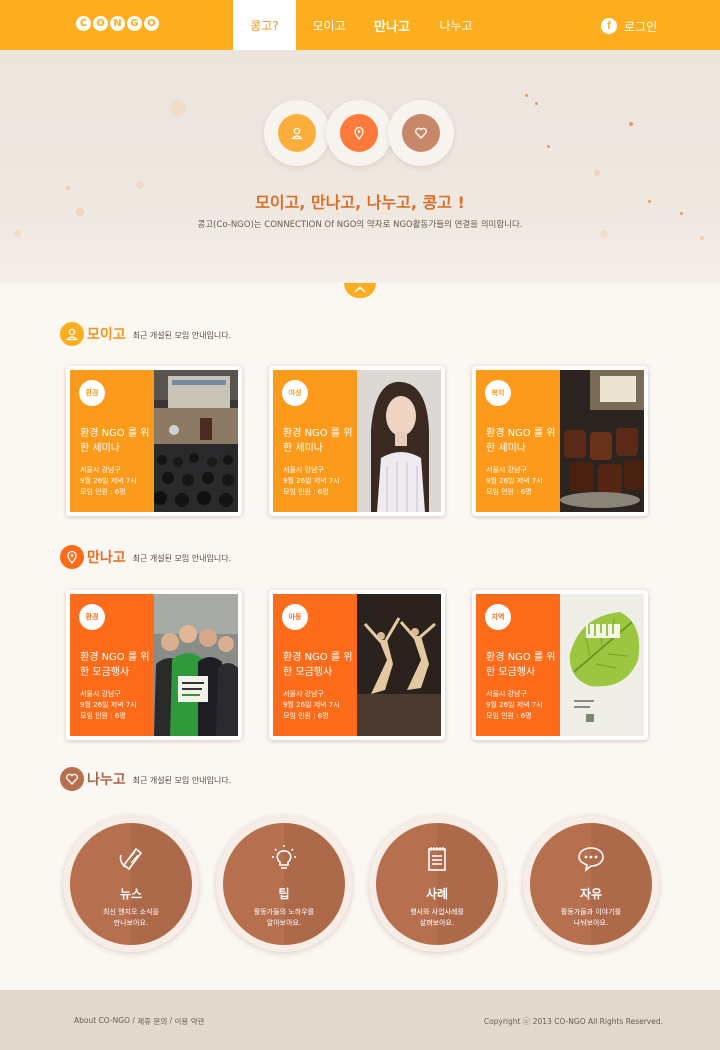  Describe the element at coordinates (437, 912) in the screenshot. I see `share-desc-line: 행사와 사업사례를` at that location.